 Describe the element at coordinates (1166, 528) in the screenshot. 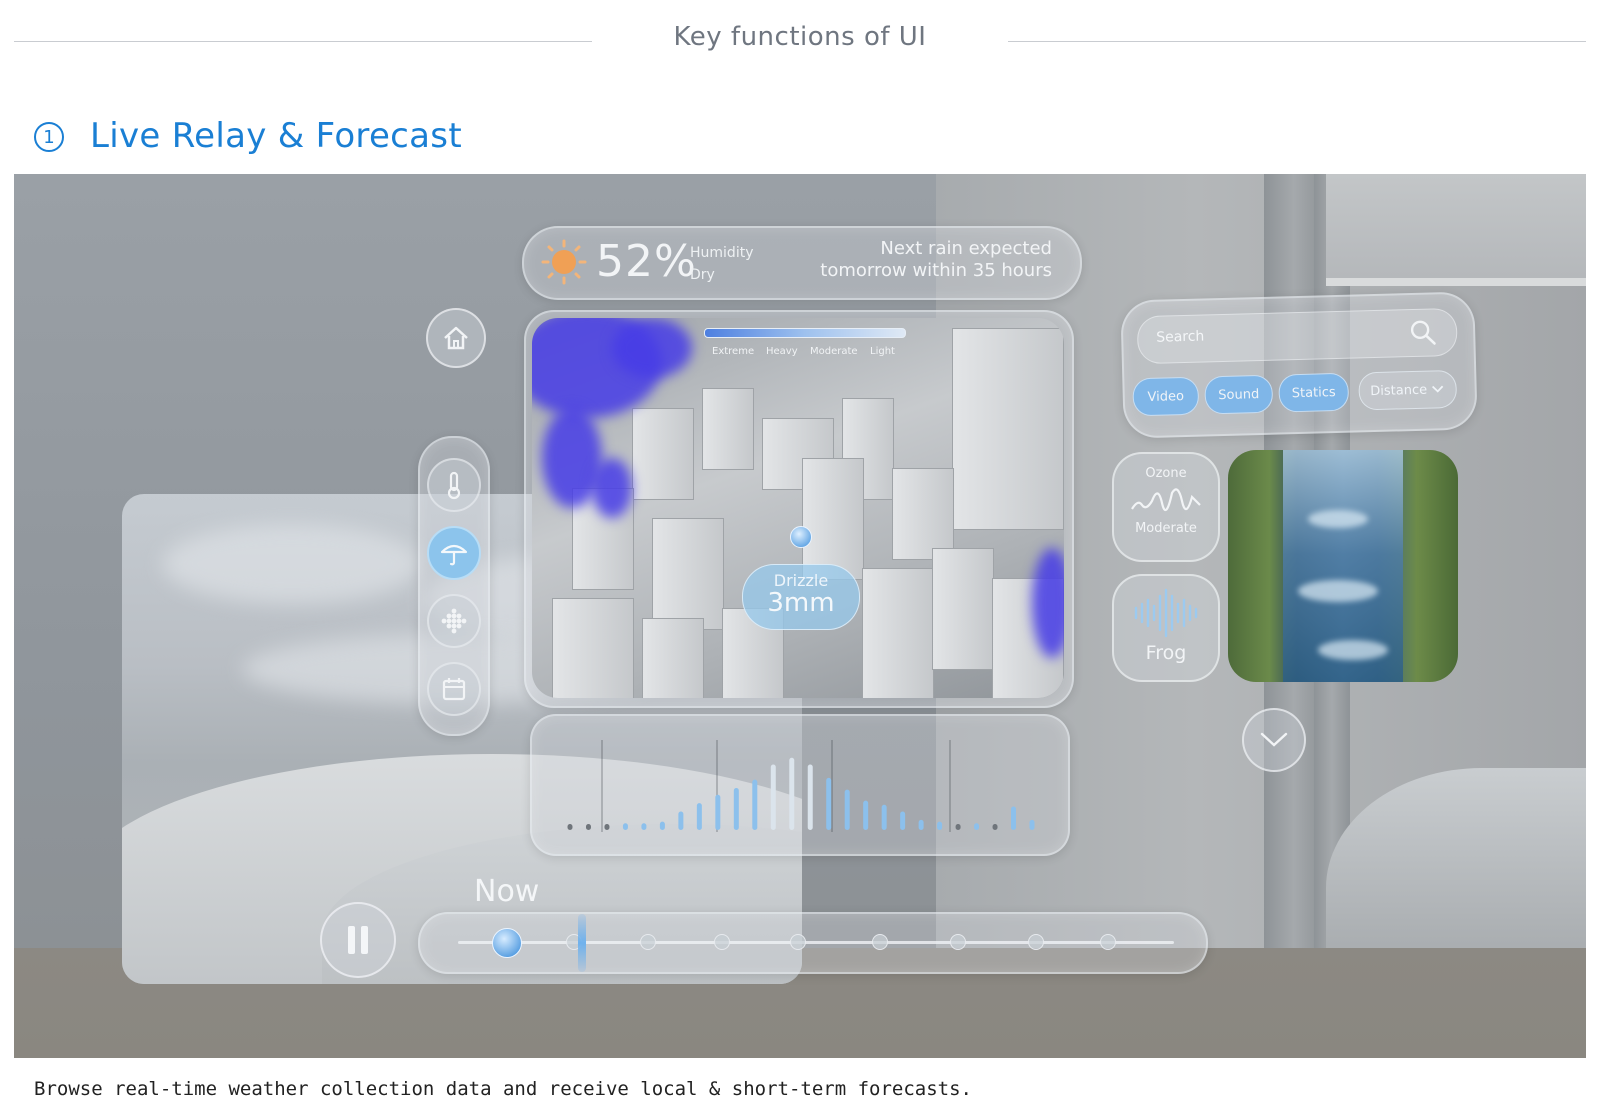

I see `ozone-value: Moderate` at that location.